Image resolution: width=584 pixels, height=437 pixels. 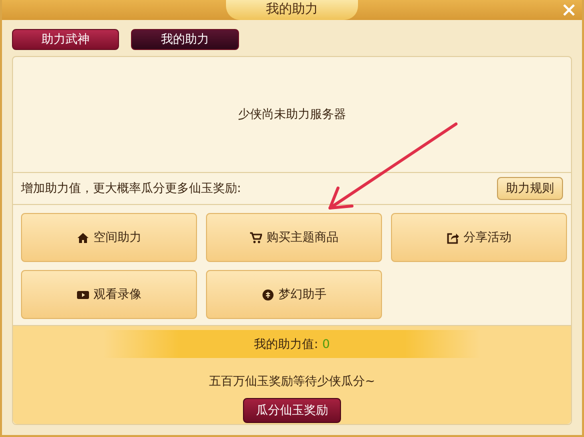 I want to click on assistant-icon, so click(x=268, y=294).